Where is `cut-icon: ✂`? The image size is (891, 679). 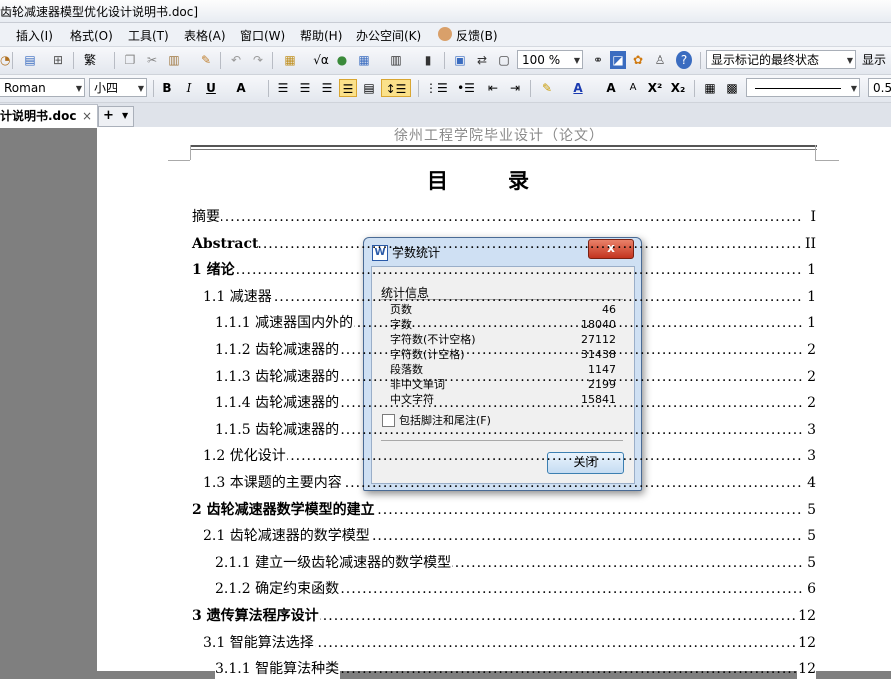 cut-icon: ✂ is located at coordinates (152, 60).